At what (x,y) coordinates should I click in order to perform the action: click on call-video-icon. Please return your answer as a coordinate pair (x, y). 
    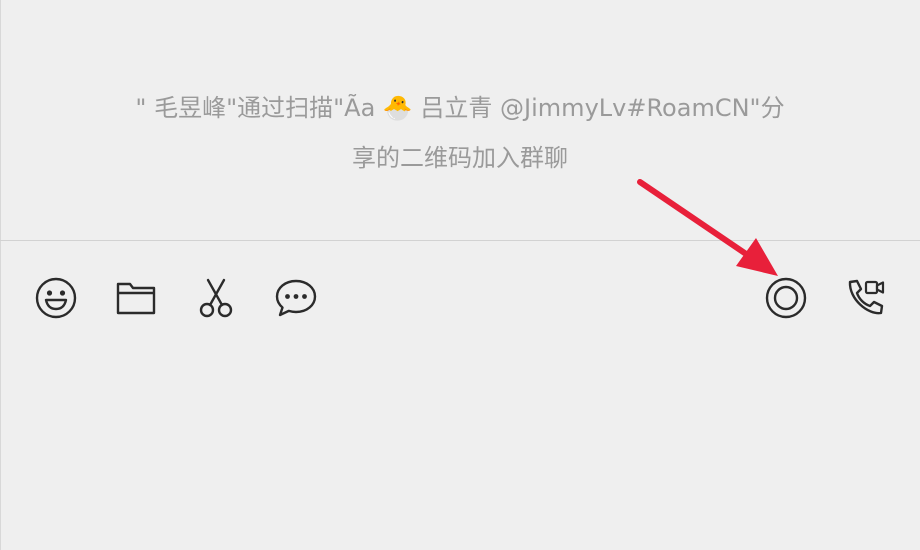
    Looking at the image, I should click on (866, 297).